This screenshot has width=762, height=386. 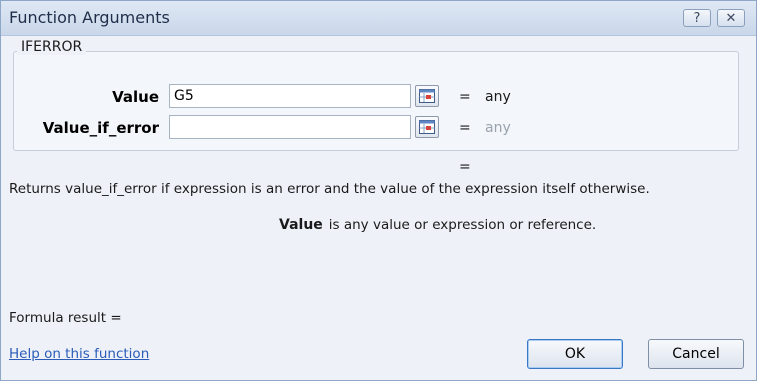 What do you see at coordinates (65, 318) in the screenshot?
I see `formula-result-label: Formula result =` at bounding box center [65, 318].